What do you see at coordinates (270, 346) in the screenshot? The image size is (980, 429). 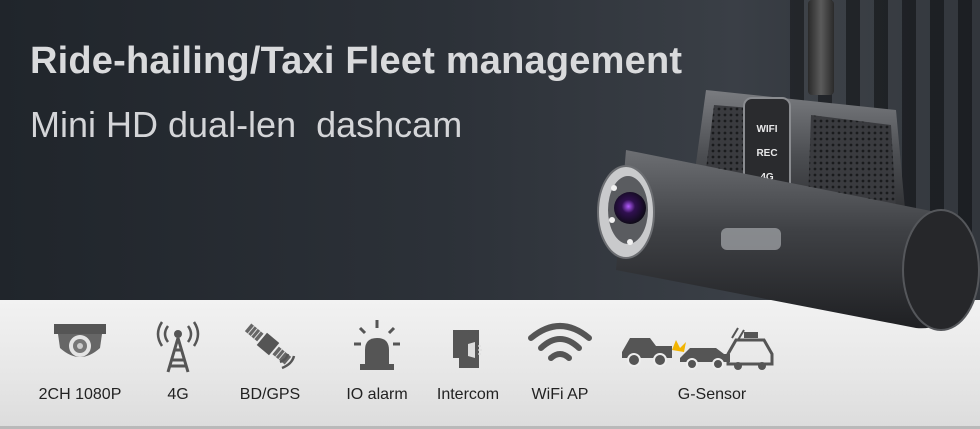 I see `satellite-icon` at bounding box center [270, 346].